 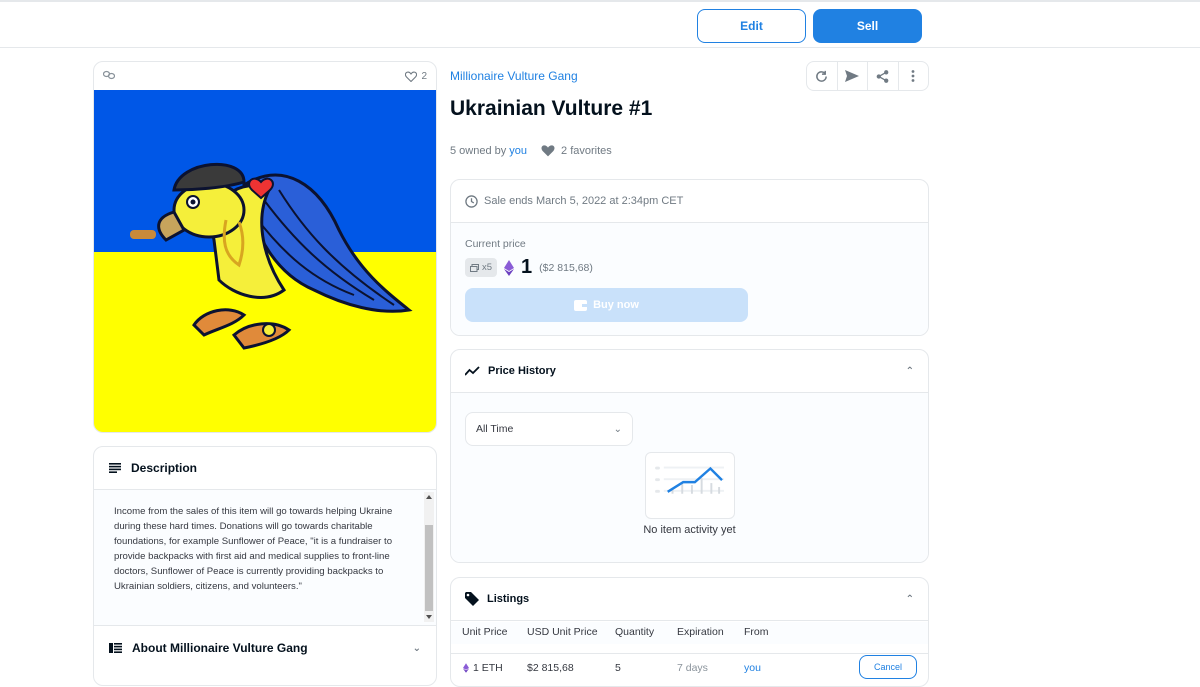 What do you see at coordinates (551, 108) in the screenshot?
I see `item-title: Ukrainian Vulture #1` at bounding box center [551, 108].